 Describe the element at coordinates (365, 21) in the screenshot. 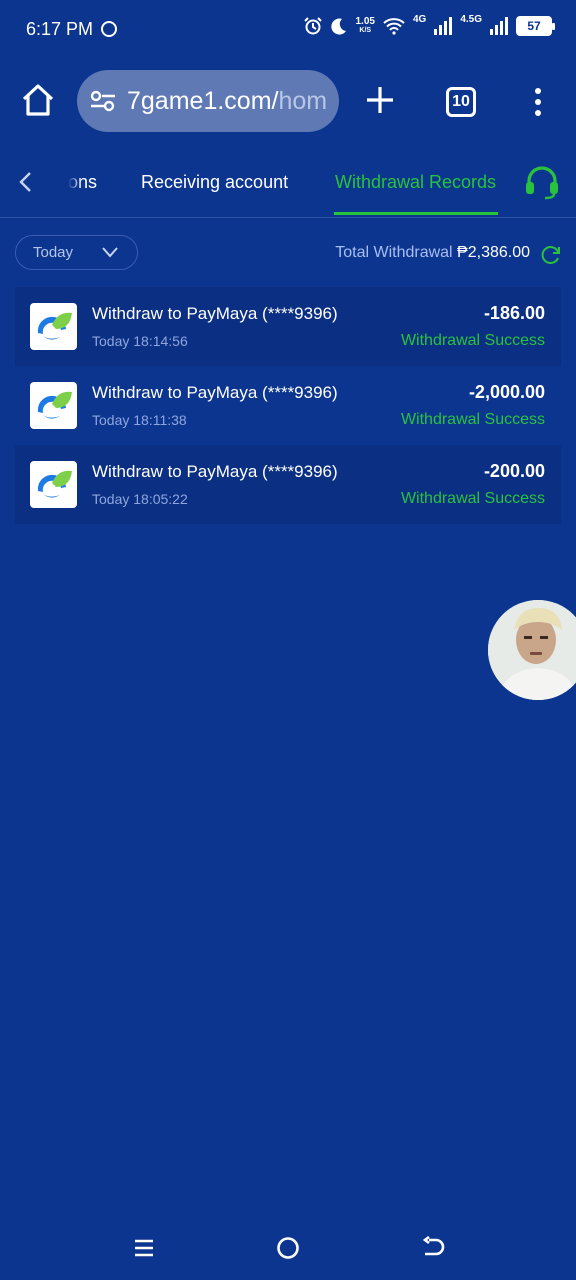

I see `speed-value: 1.05` at that location.